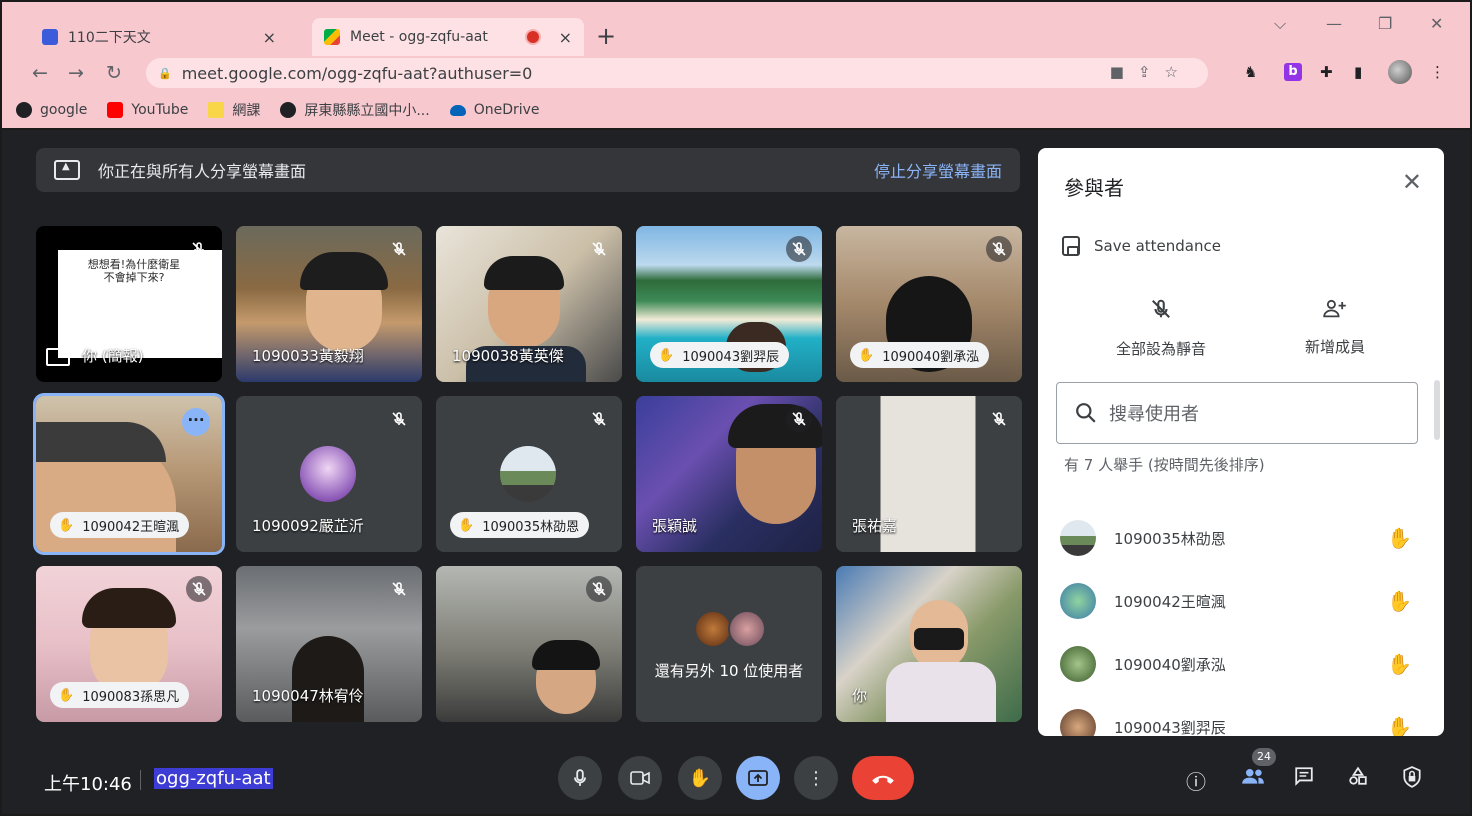  I want to click on close-window-icon: ✕, so click(1436, 23).